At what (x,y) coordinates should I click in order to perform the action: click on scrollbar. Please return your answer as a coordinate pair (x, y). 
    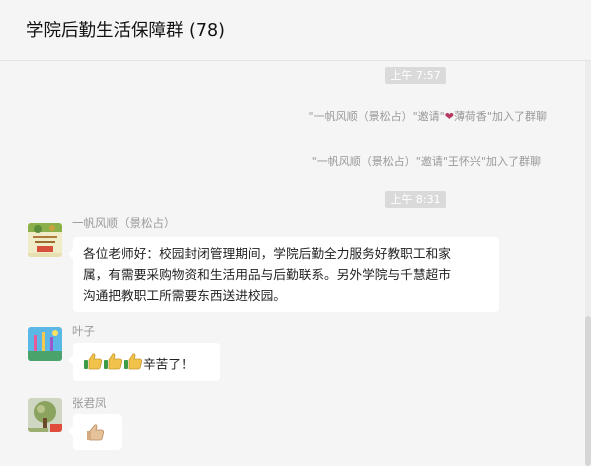
    Looking at the image, I should click on (588, 263).